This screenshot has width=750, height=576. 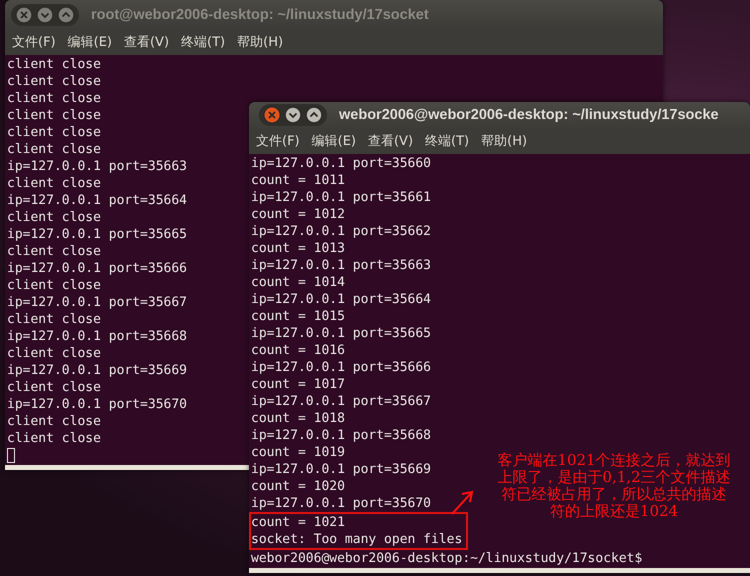 What do you see at coordinates (298, 384) in the screenshot?
I see `terminal-line: count = 1017` at bounding box center [298, 384].